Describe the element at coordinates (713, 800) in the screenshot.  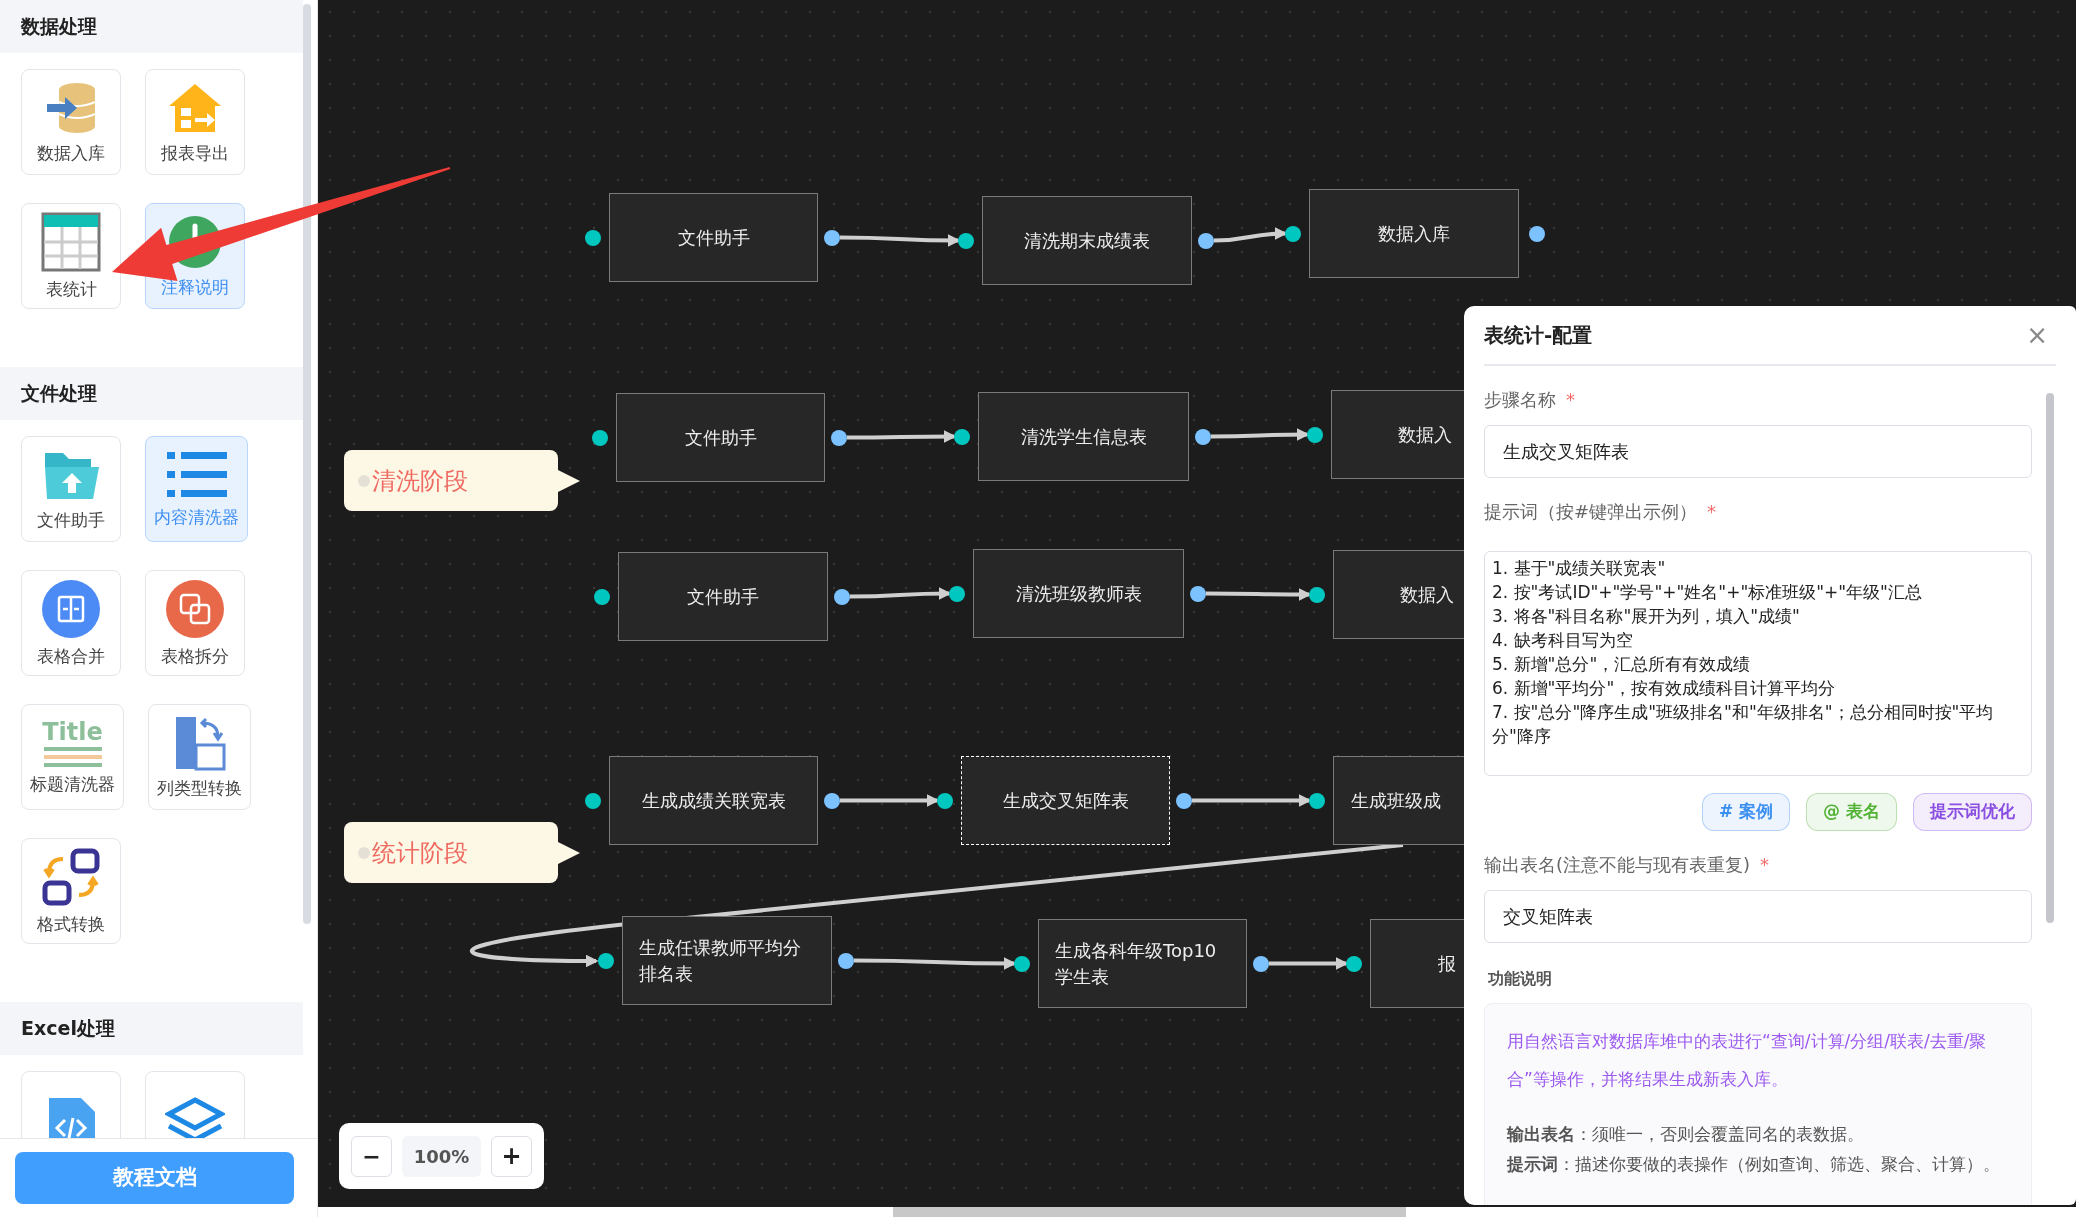
I see `flow-node: 生成成绩关联宽表` at that location.